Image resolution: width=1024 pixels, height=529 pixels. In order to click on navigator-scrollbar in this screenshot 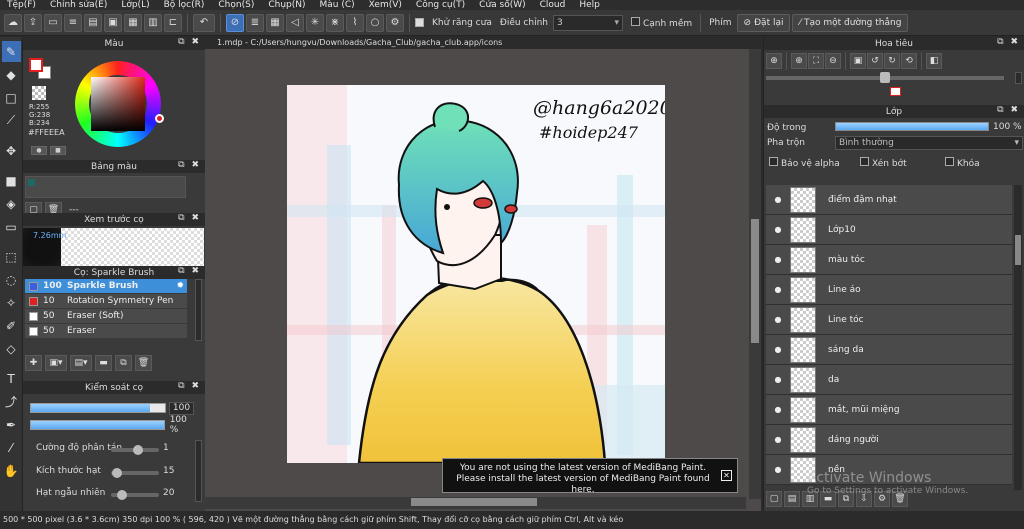, I will do `click(1018, 78)`.